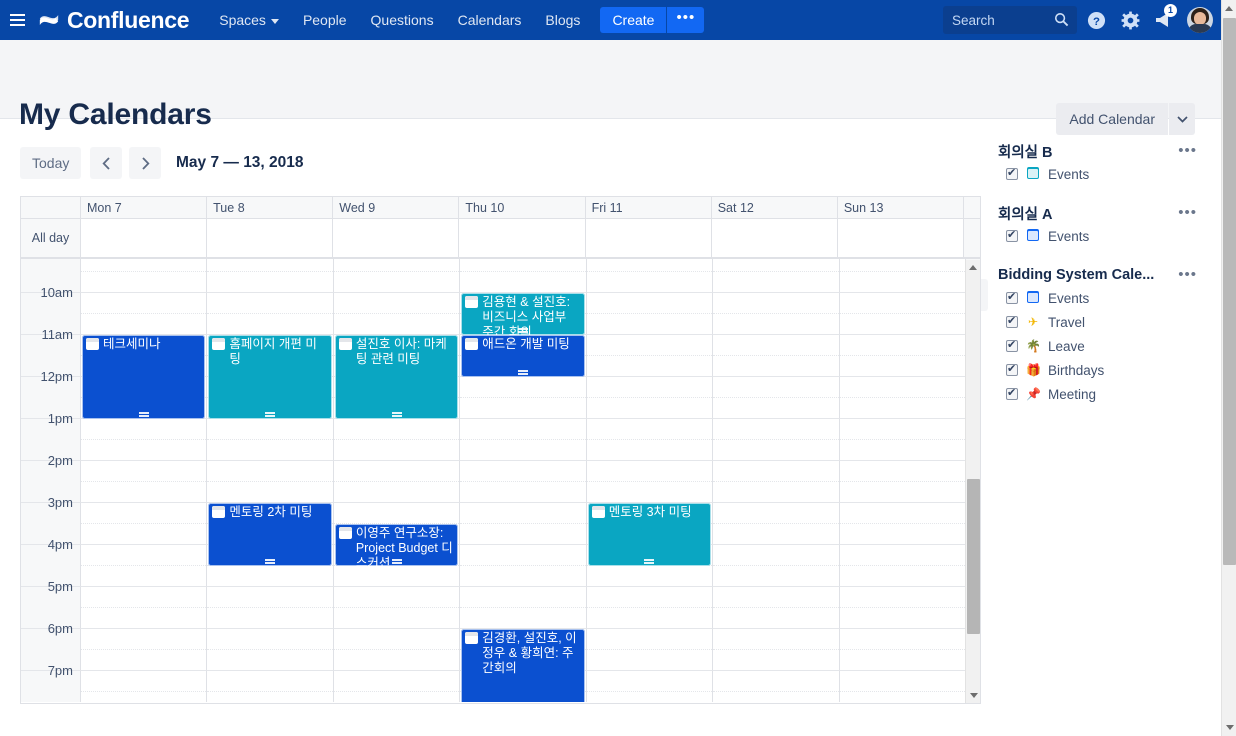 The width and height of the screenshot is (1236, 736). I want to click on add-calendar-button: Add Calendar, so click(1112, 119).